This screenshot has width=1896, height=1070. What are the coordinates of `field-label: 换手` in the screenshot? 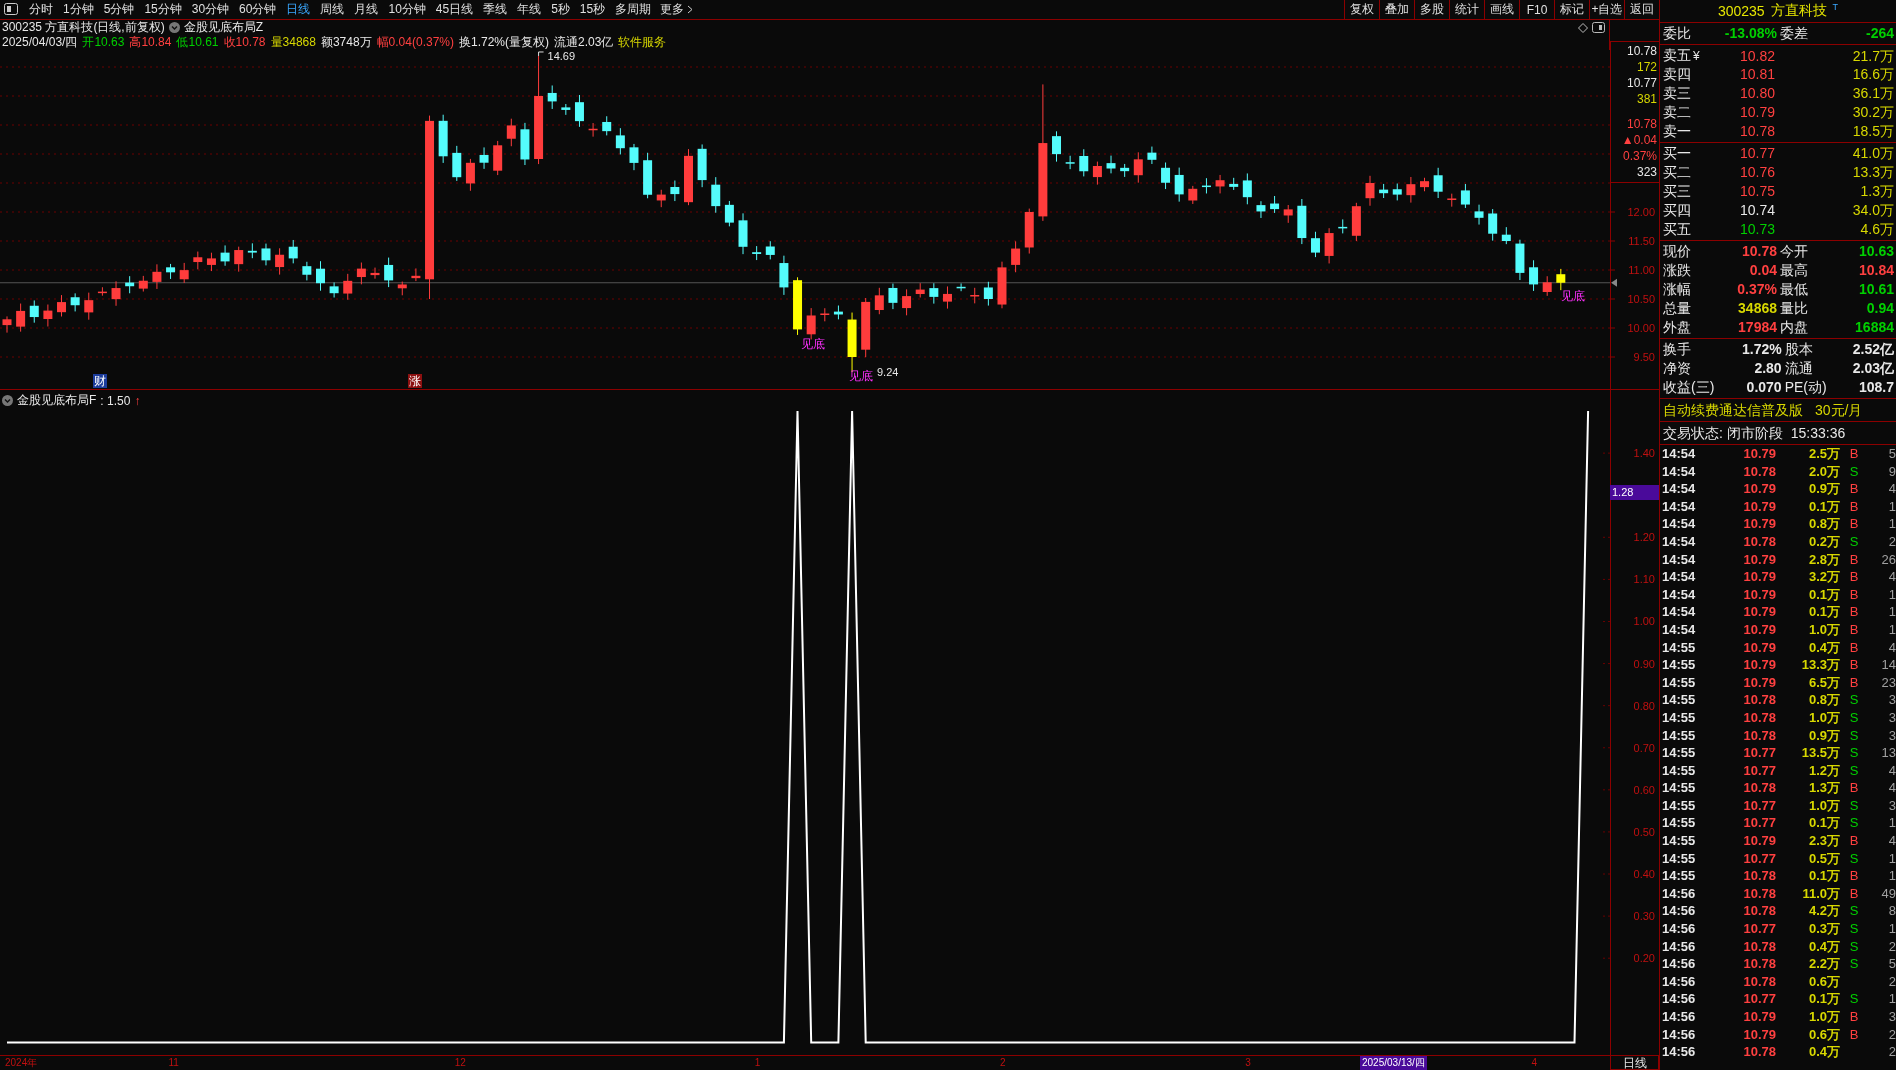 It's located at (1677, 349).